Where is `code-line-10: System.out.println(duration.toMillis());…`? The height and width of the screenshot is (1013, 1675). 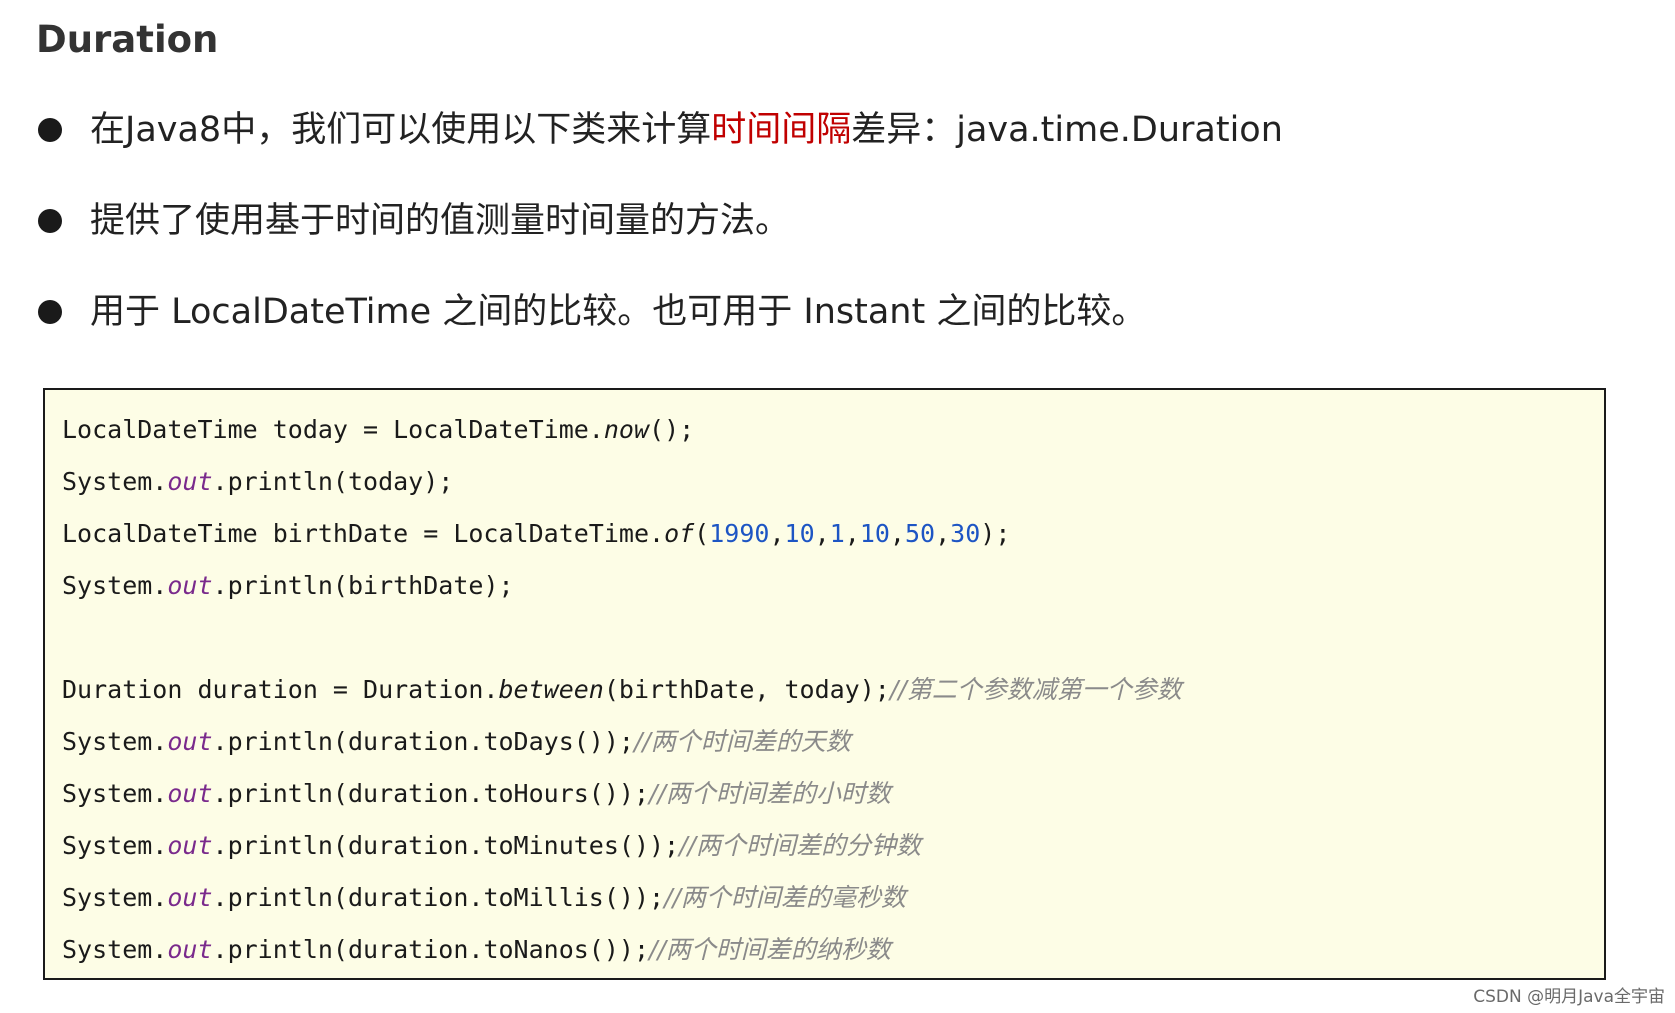 code-line-10: System.out.println(duration.toMillis());… is located at coordinates (484, 898).